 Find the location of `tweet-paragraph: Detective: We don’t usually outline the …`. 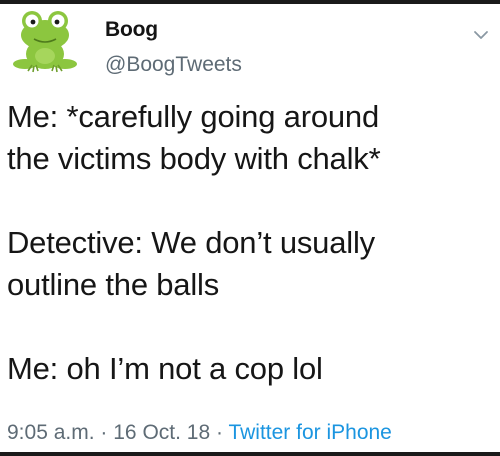

tweet-paragraph: Detective: We don’t usually outline the … is located at coordinates (191, 263).